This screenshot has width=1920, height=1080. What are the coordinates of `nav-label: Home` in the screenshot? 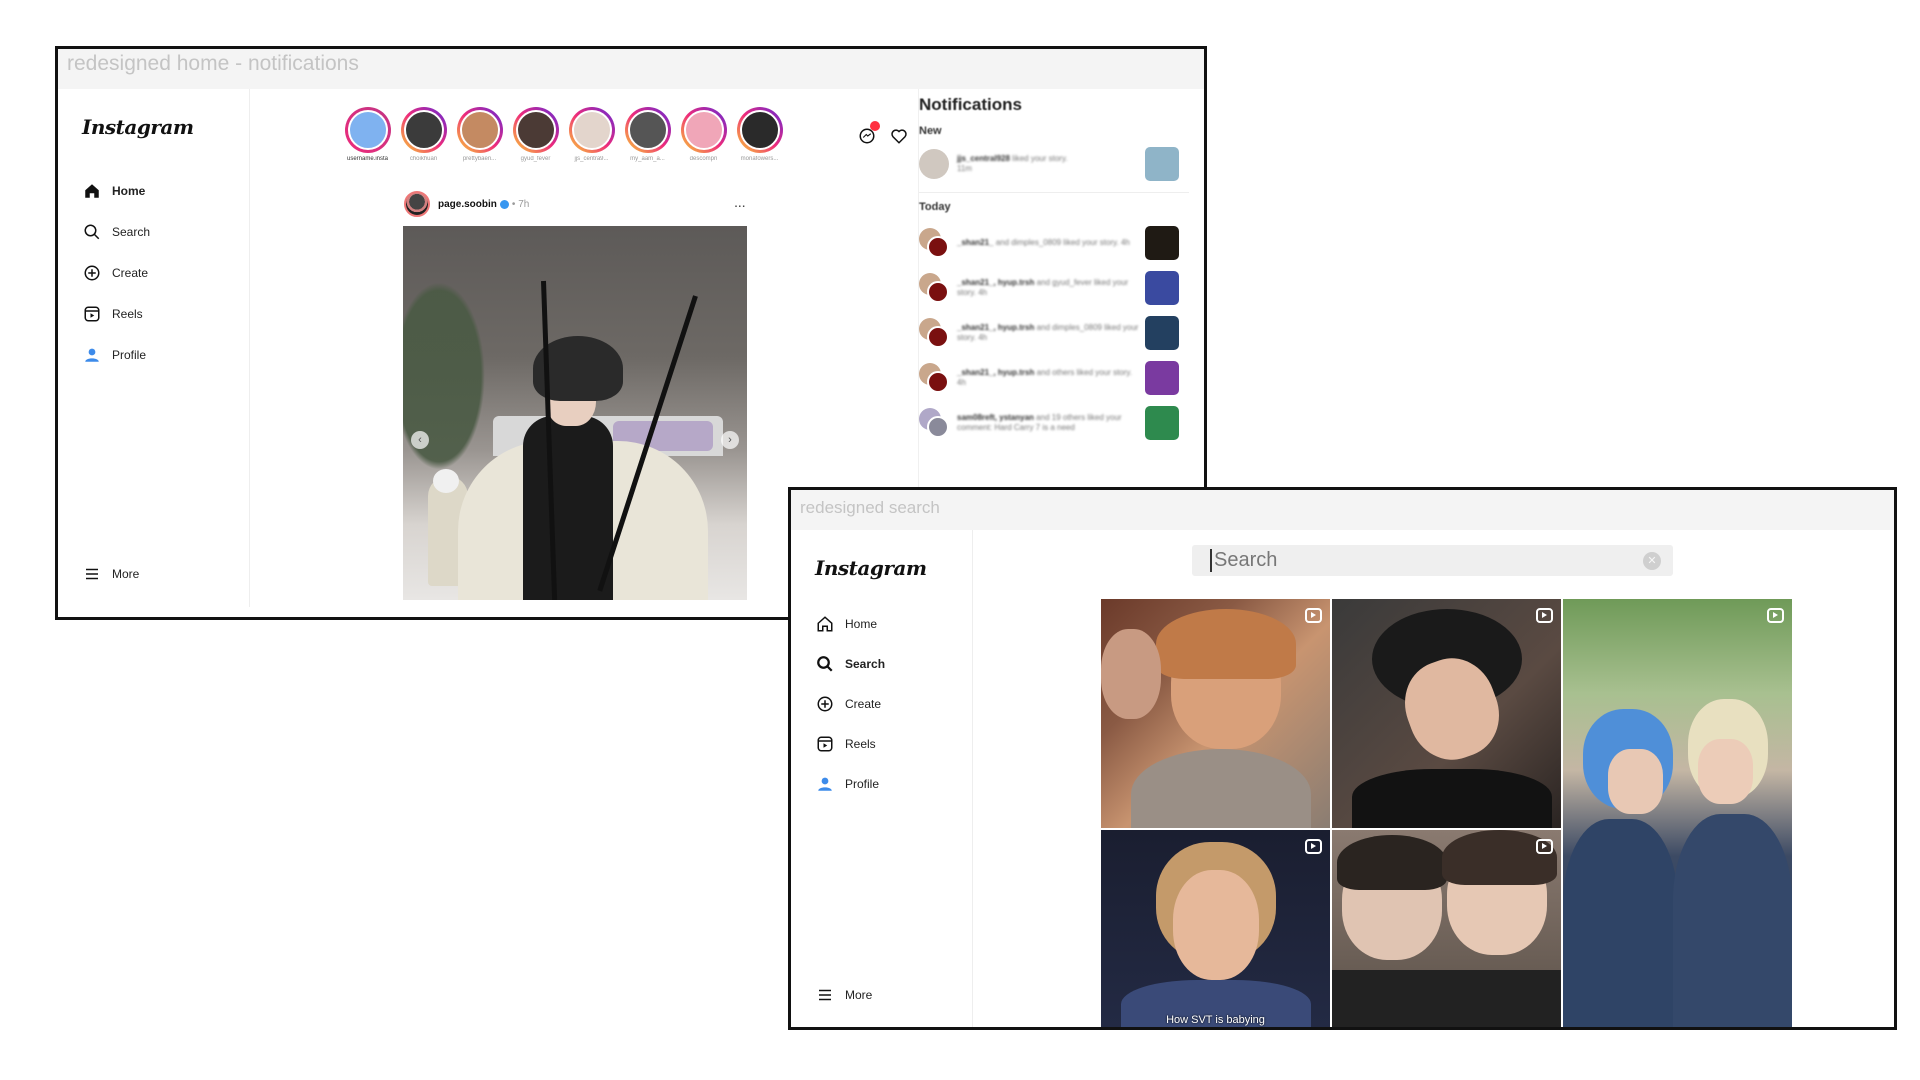 It's located at (129, 191).